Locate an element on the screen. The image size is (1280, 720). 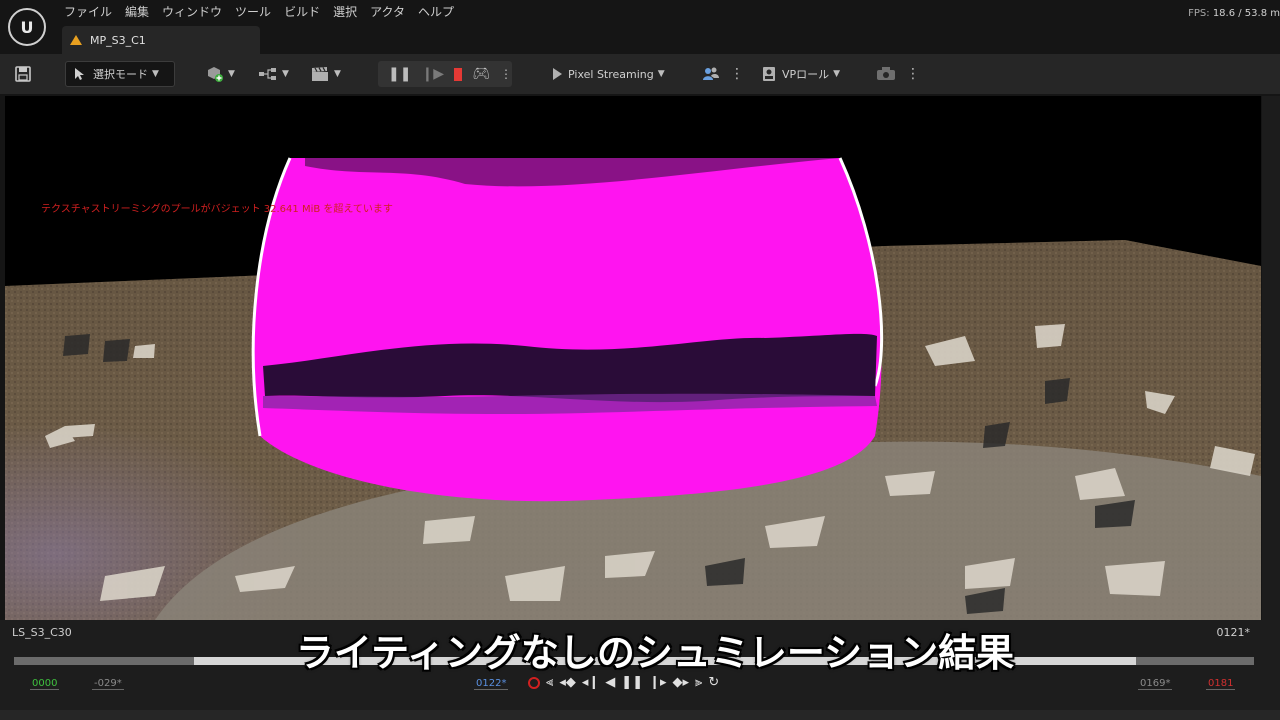
cursor-icon is located at coordinates (79, 74).